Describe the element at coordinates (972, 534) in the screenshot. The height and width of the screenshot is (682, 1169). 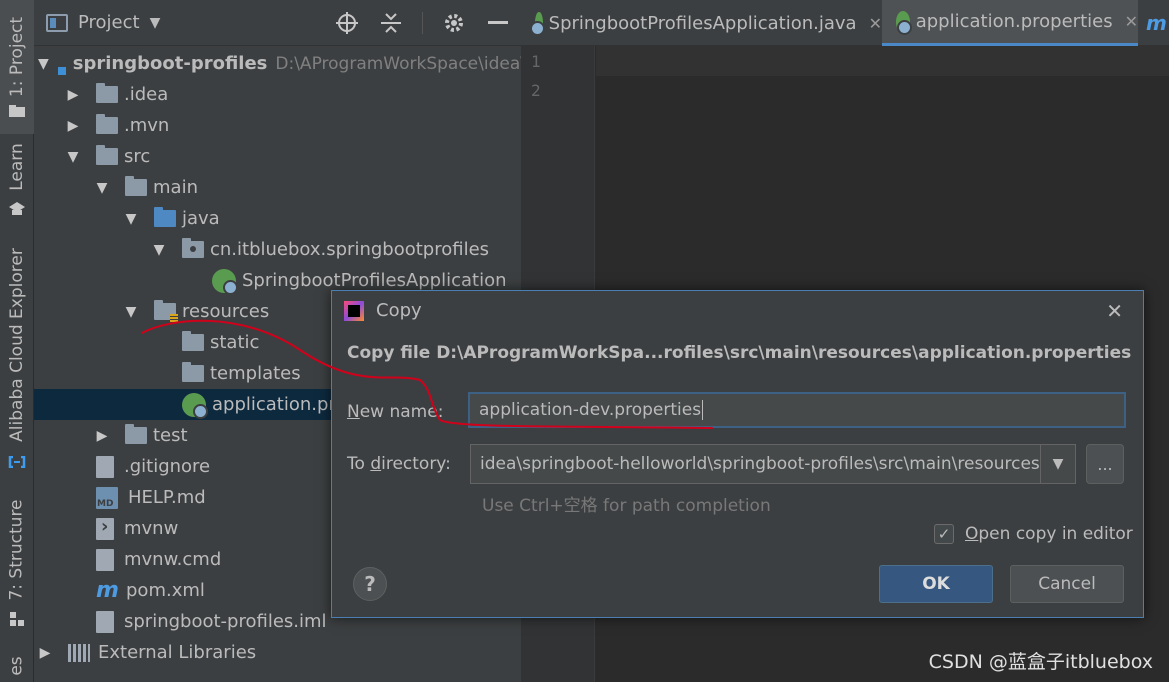
I see `mnemonic: O` at that location.